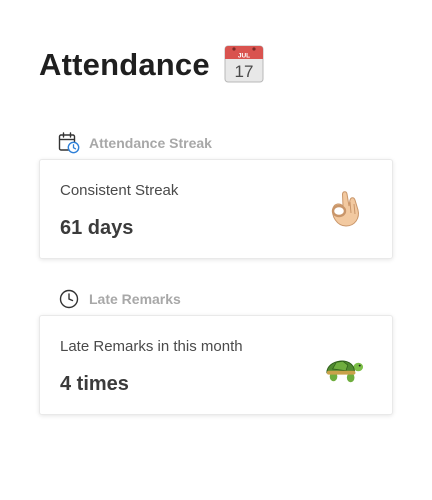 The height and width of the screenshot is (500, 432). What do you see at coordinates (150, 143) in the screenshot?
I see `section-label-attendance-streak: Attendance Streak` at bounding box center [150, 143].